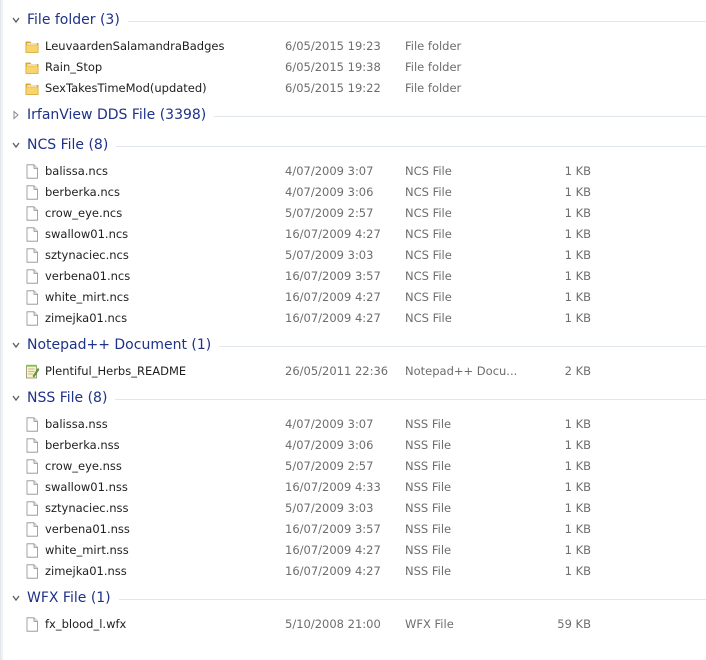 Image resolution: width=706 pixels, height=660 pixels. Describe the element at coordinates (353, 571) in the screenshot. I see `file-row: zimejka01.nss 16/07/2009 4:27 NSS File 1 KB` at that location.